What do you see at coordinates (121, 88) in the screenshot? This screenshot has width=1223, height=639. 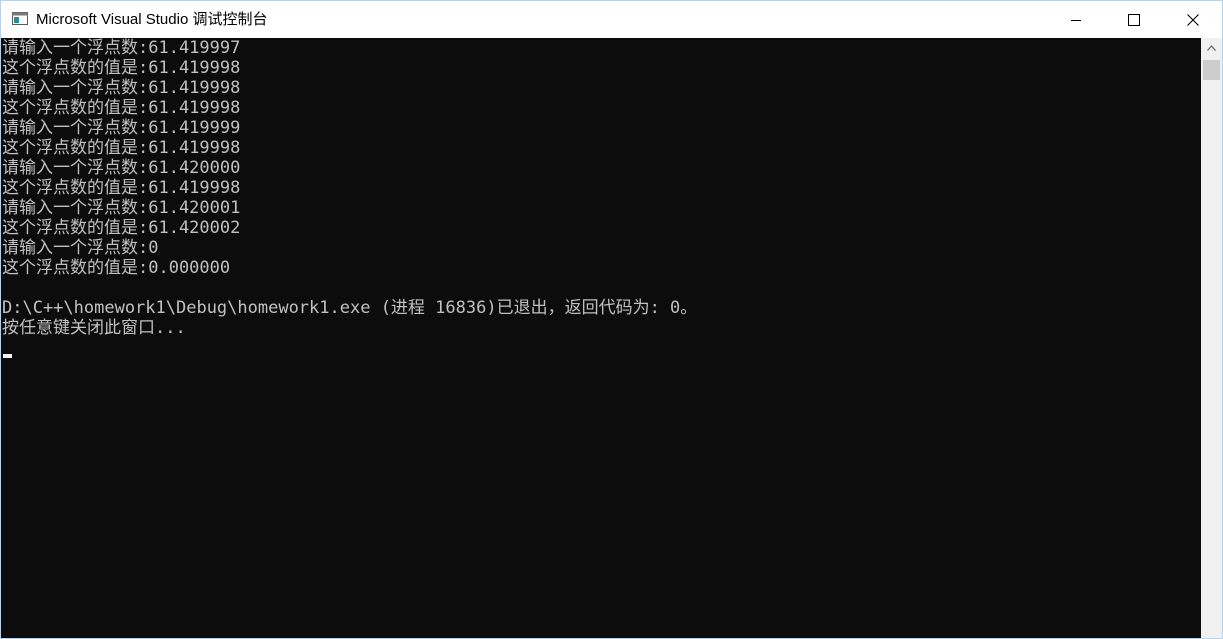 I see `console-line: 请输入一个浮点数:61.419998` at bounding box center [121, 88].